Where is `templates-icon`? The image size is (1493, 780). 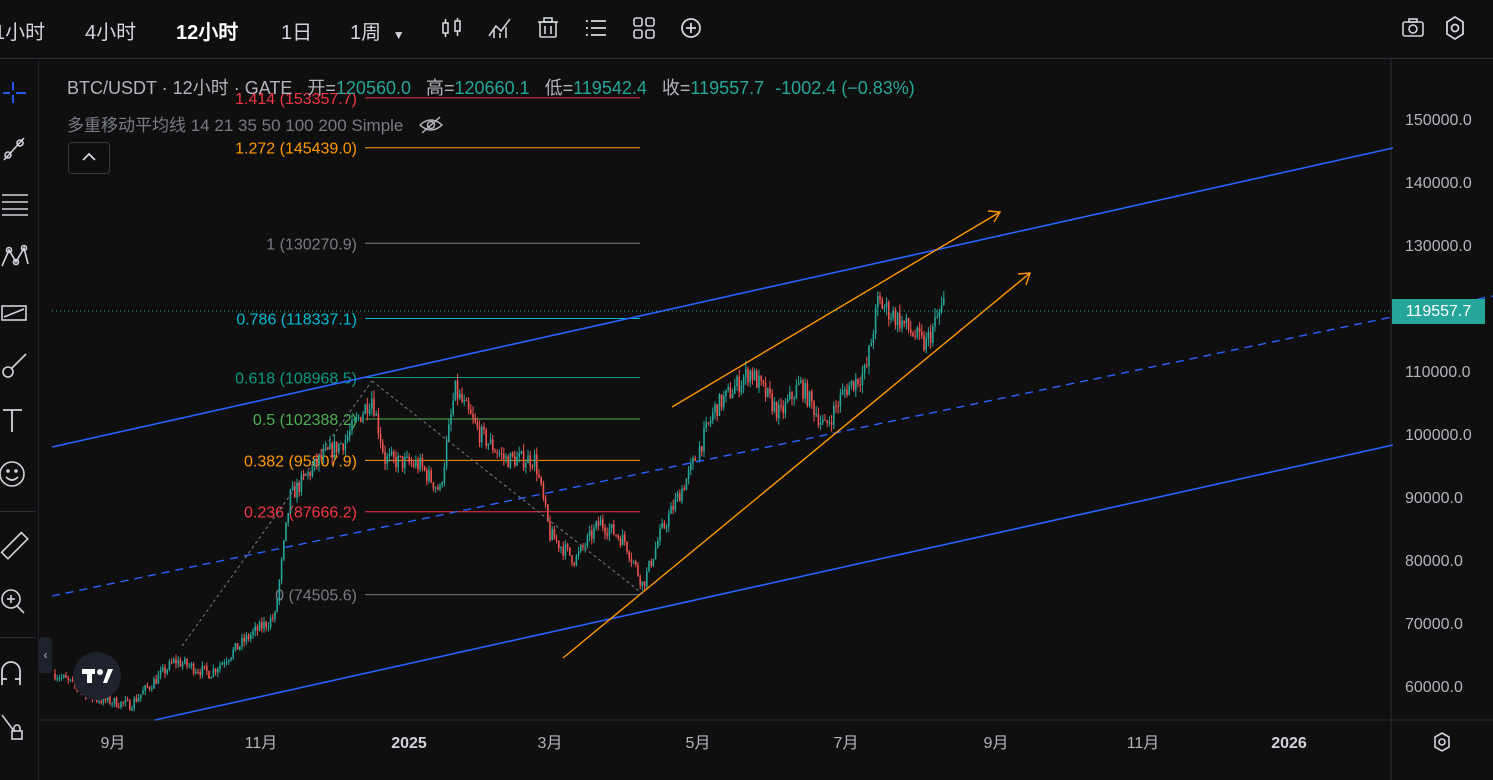
templates-icon is located at coordinates (596, 28).